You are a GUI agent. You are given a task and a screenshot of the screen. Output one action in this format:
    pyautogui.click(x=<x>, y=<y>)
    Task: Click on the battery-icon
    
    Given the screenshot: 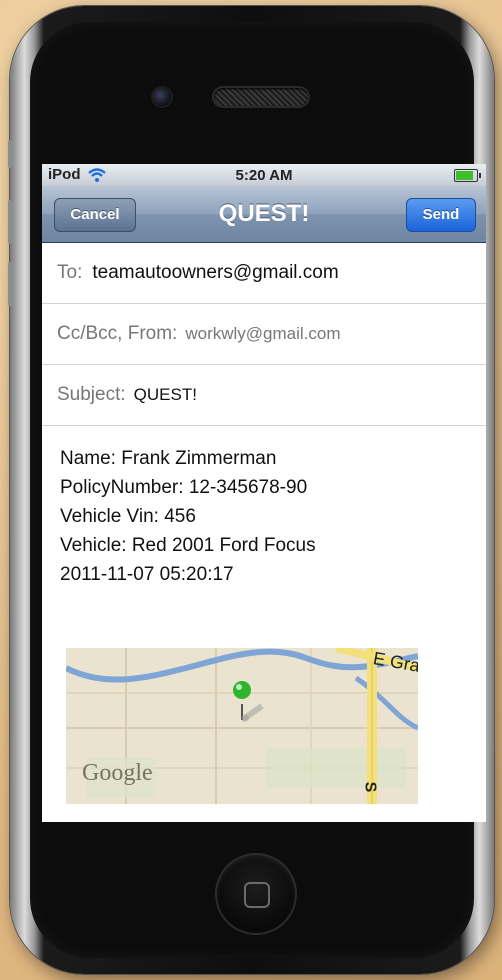 What is the action you would take?
    pyautogui.click(x=467, y=175)
    